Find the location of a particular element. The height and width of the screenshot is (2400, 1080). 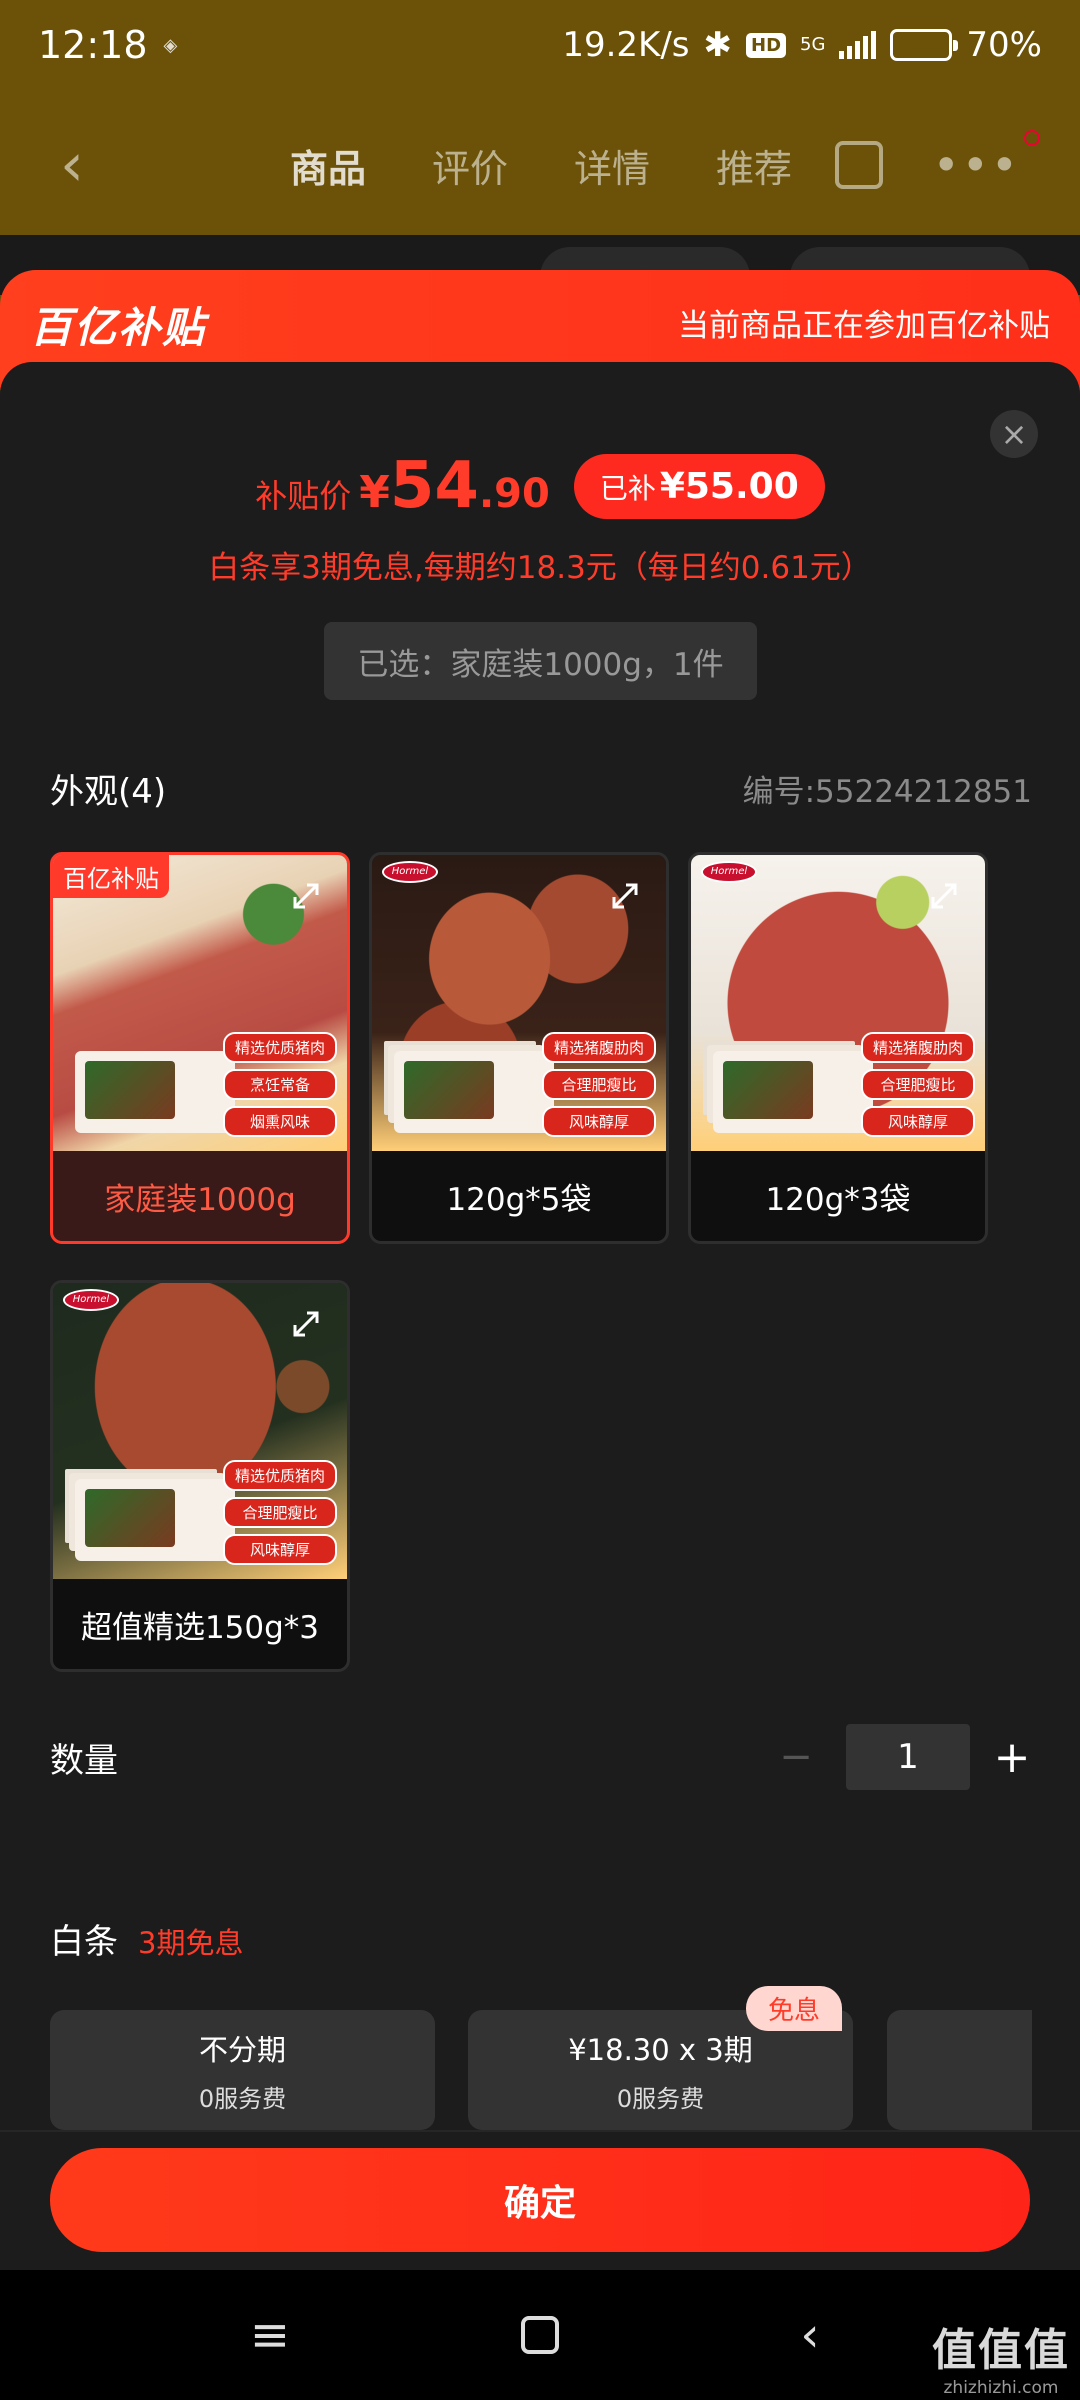

baitiao-title: 白条 is located at coordinates (84, 1942).